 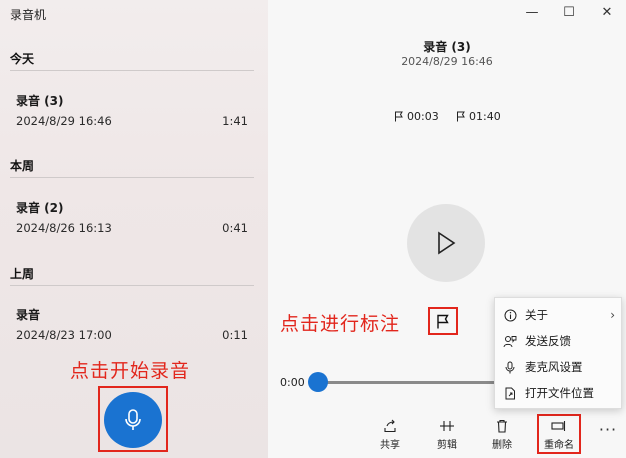 I want to click on menu-item-label: 关于, so click(x=536, y=315).